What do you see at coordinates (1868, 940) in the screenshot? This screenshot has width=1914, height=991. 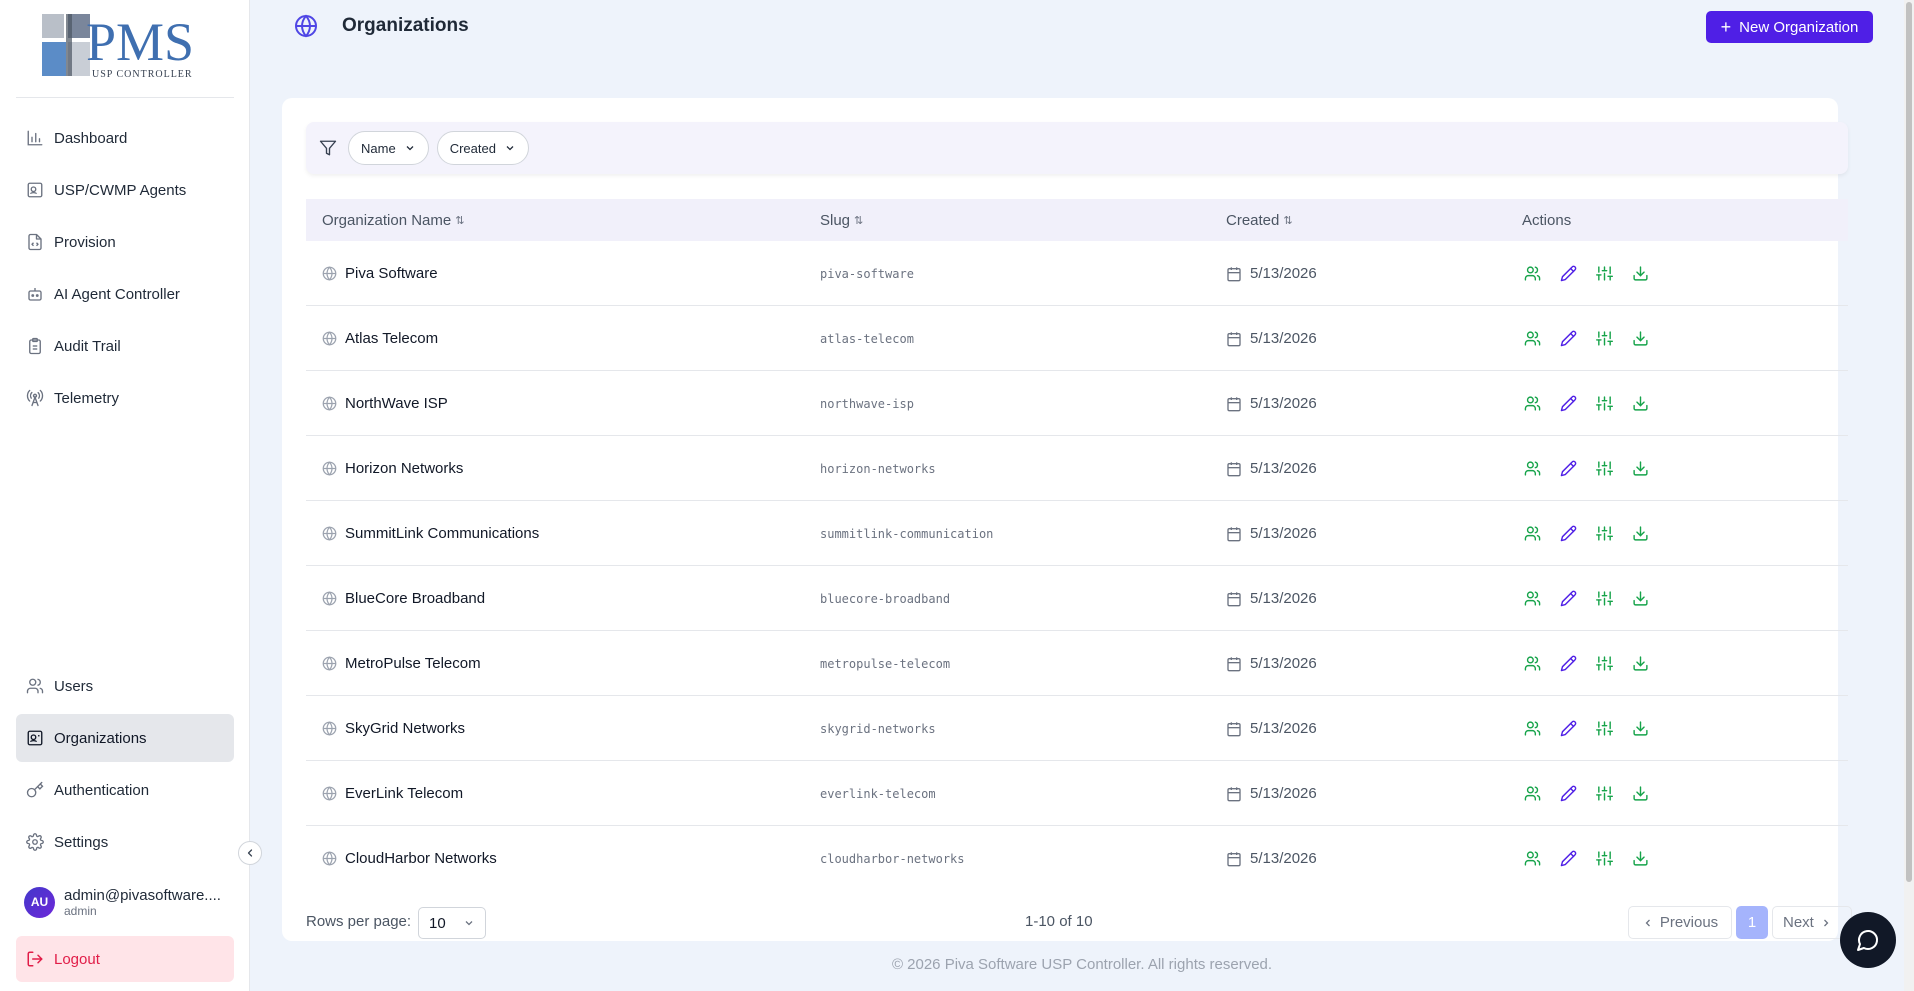 I see `chat-button` at bounding box center [1868, 940].